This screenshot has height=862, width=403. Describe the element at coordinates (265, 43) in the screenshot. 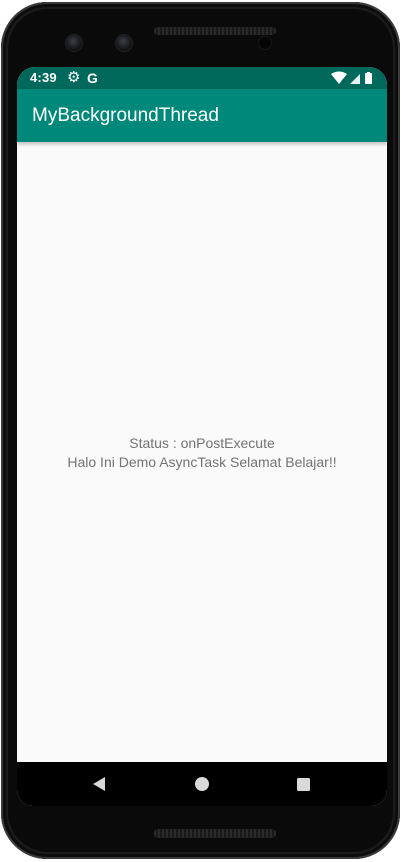

I see `proximity-sensor` at that location.